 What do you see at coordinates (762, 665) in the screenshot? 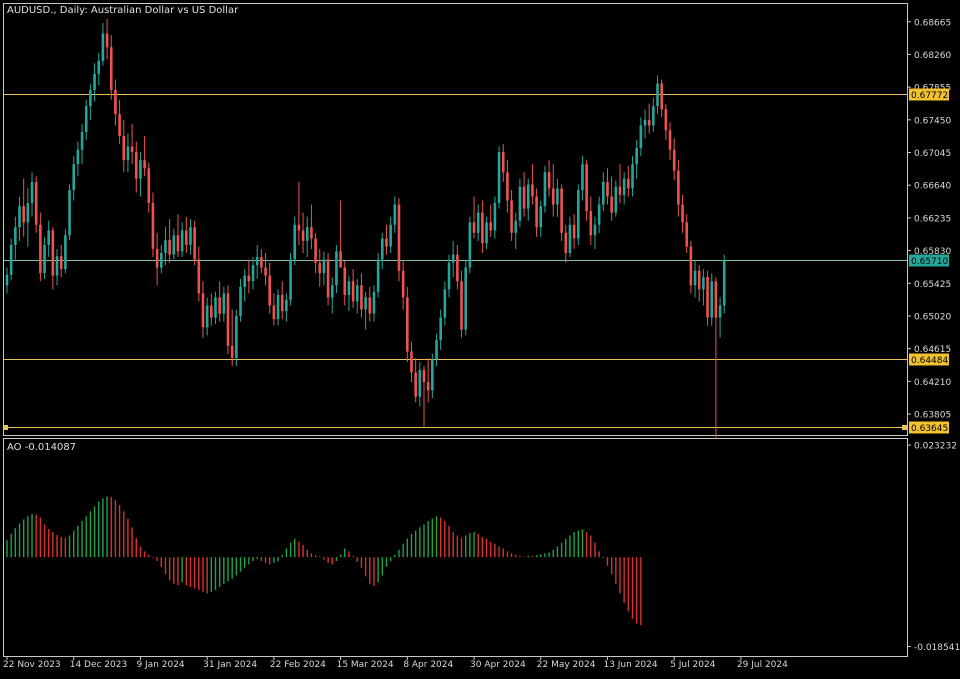
I see `date-tick-label: 29 Jul 2024` at bounding box center [762, 665].